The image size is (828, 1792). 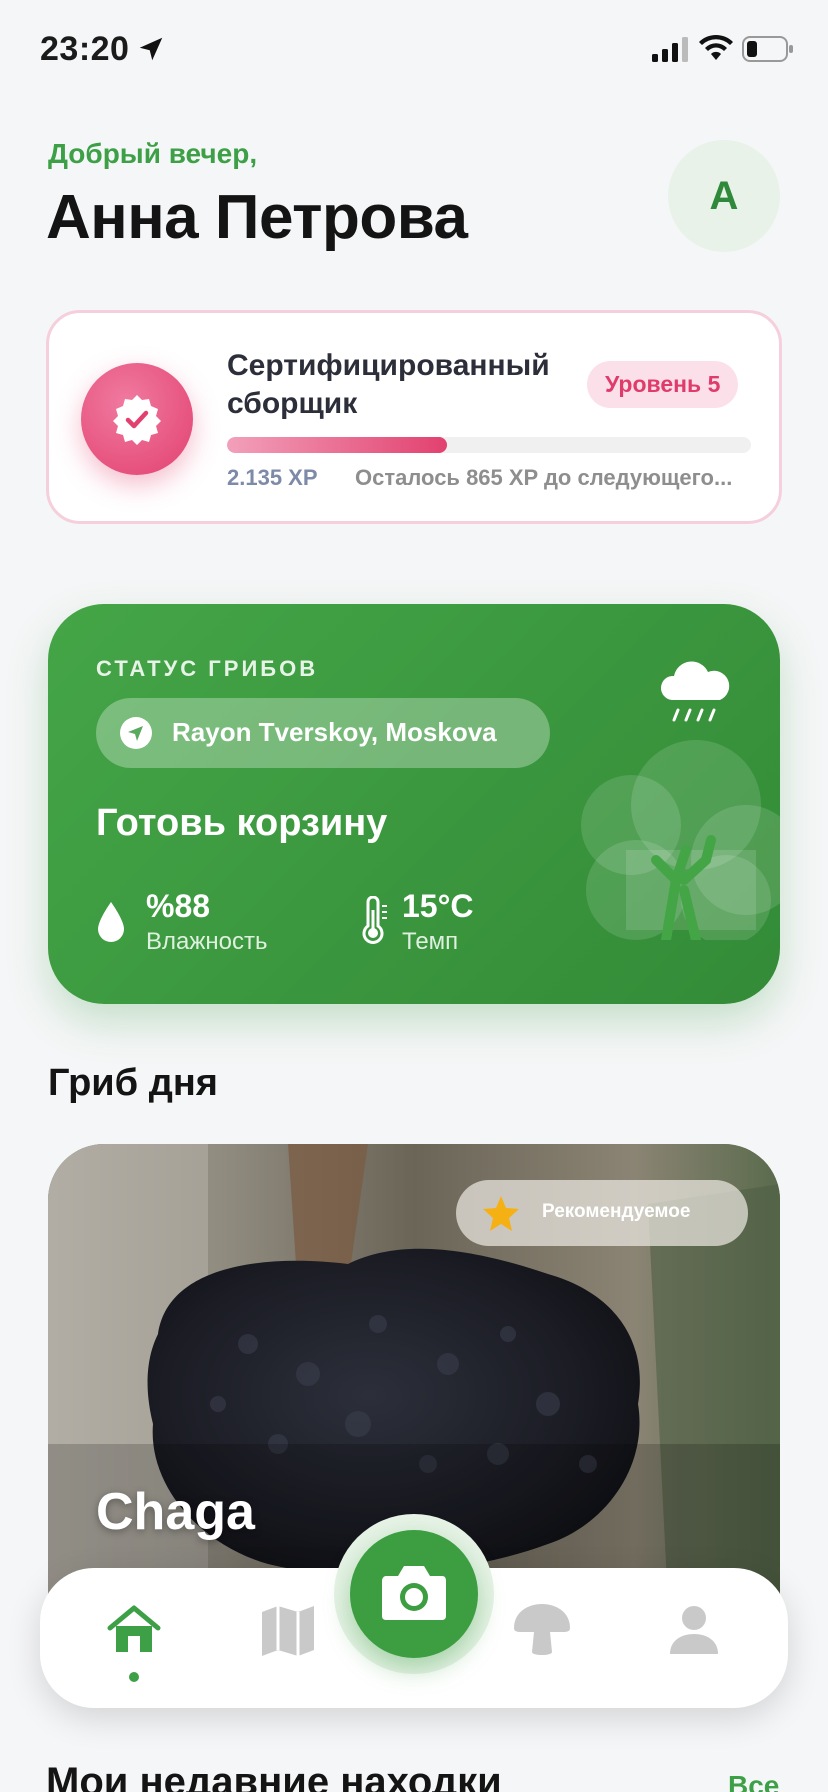 What do you see at coordinates (753, 1781) in the screenshot?
I see `see-all-link: Все` at bounding box center [753, 1781].